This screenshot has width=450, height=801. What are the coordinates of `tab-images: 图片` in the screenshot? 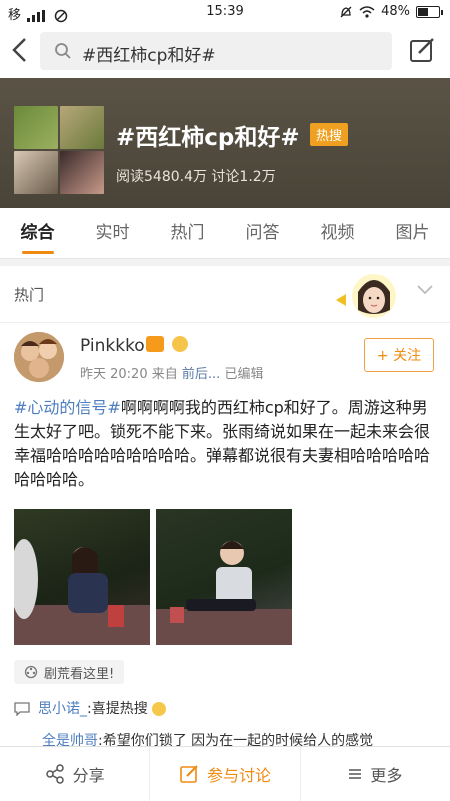 It's located at (412, 233).